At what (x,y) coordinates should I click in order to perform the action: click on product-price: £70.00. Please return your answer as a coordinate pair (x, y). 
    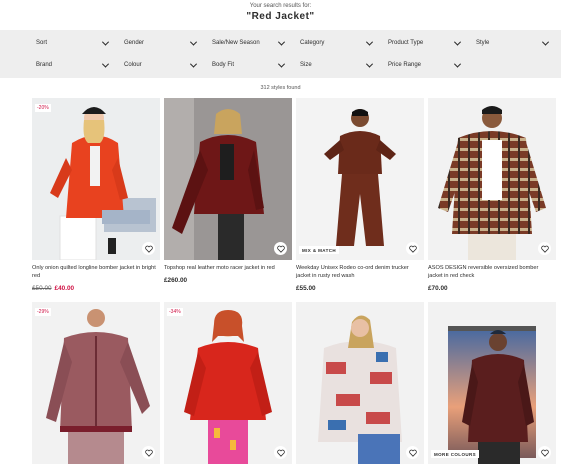
    Looking at the image, I should click on (438, 288).